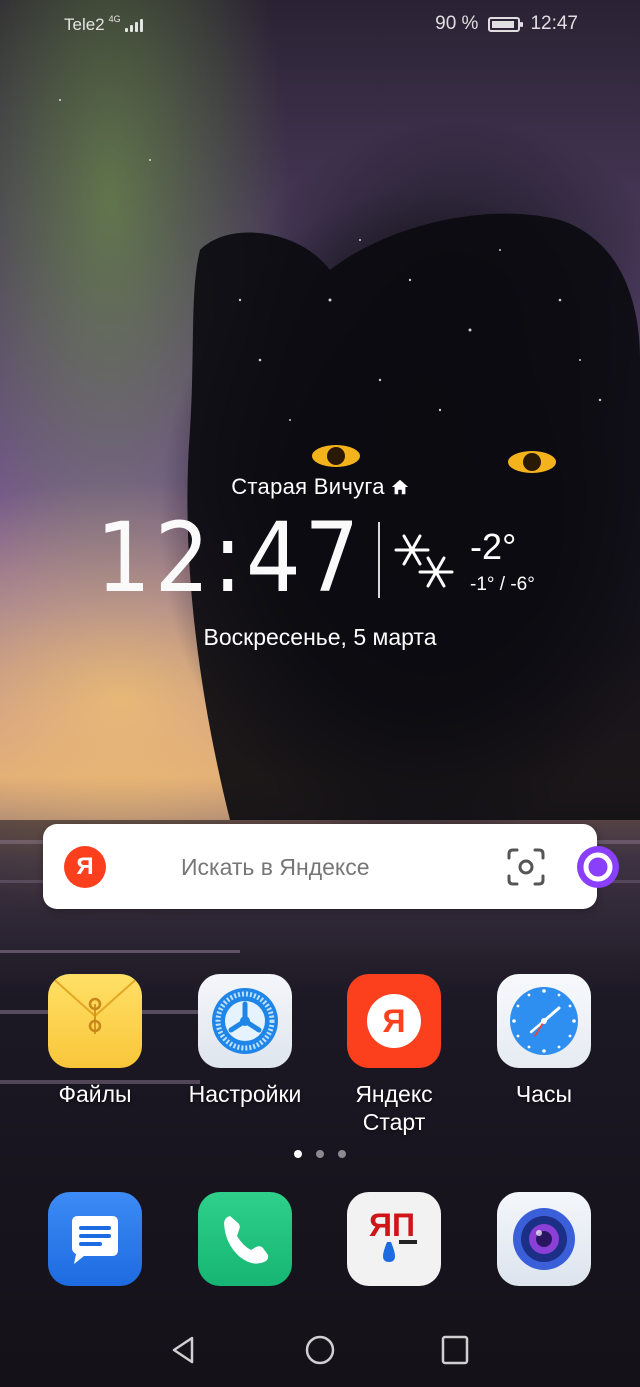 This screenshot has width=640, height=1387. I want to click on home-location-icon, so click(399, 487).